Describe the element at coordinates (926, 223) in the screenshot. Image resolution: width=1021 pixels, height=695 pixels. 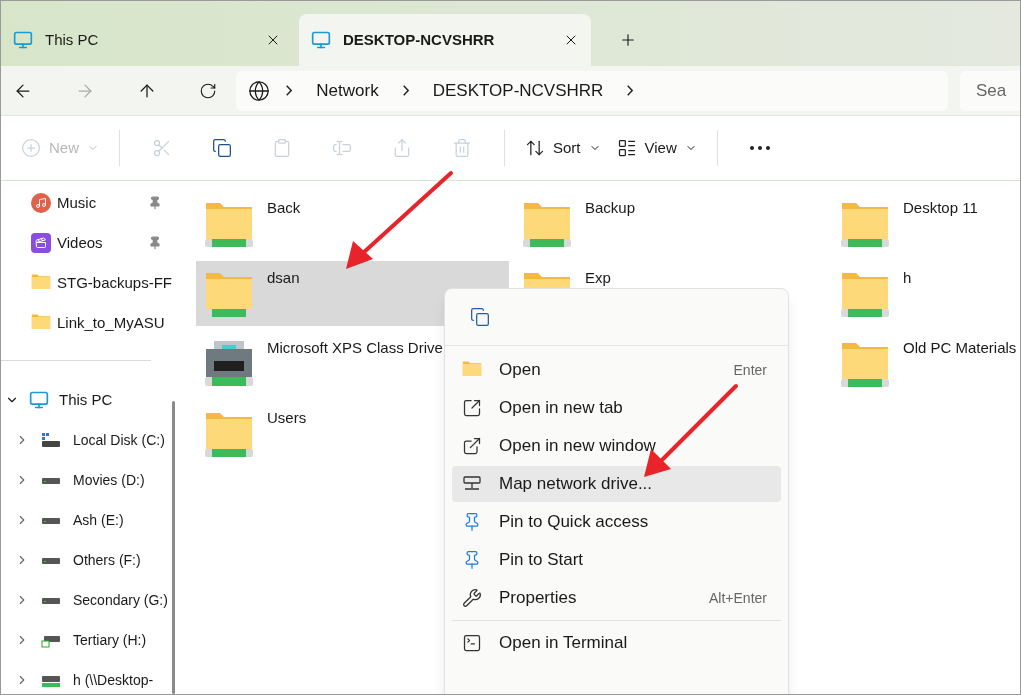
I see `file-item: Desktop 11` at that location.